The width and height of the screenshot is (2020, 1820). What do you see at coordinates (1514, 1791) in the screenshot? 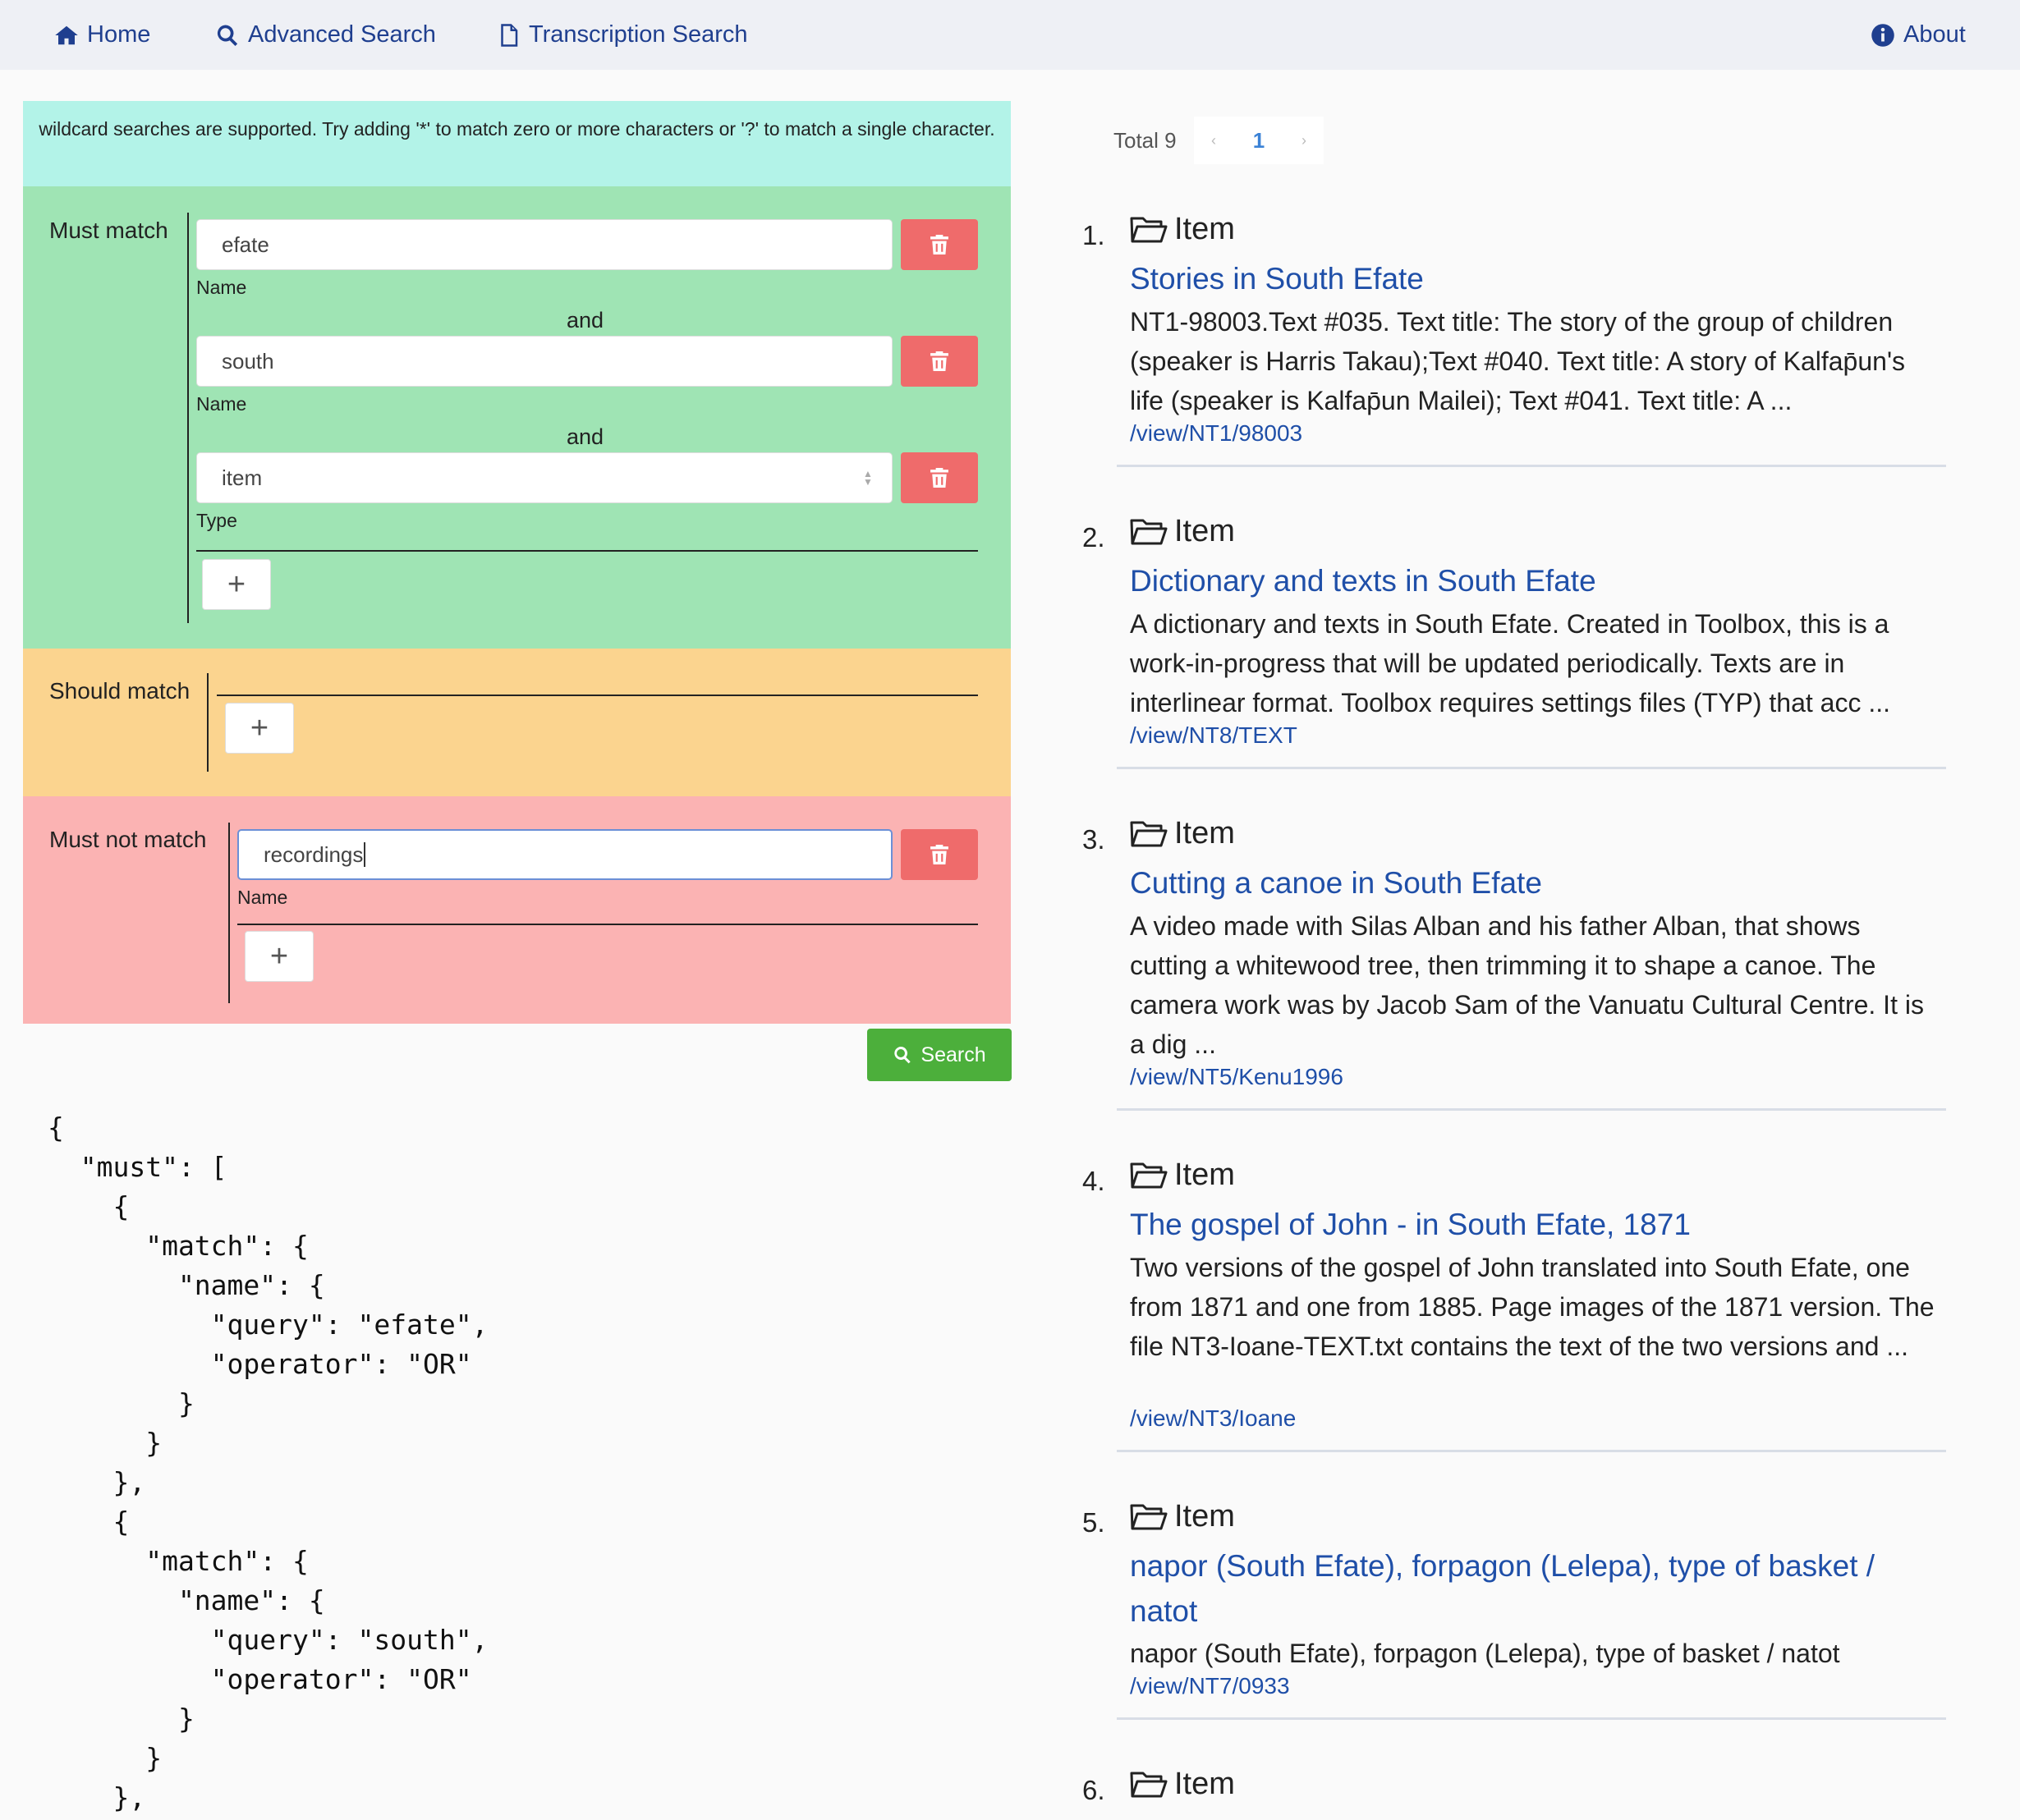
I see `result-item: 6. Item` at bounding box center [1514, 1791].